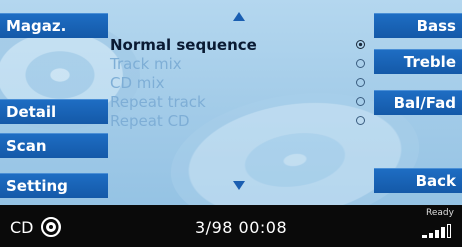 Image resolution: width=462 pixels, height=247 pixels. What do you see at coordinates (51, 227) in the screenshot?
I see `cd-disc-icon` at bounding box center [51, 227].